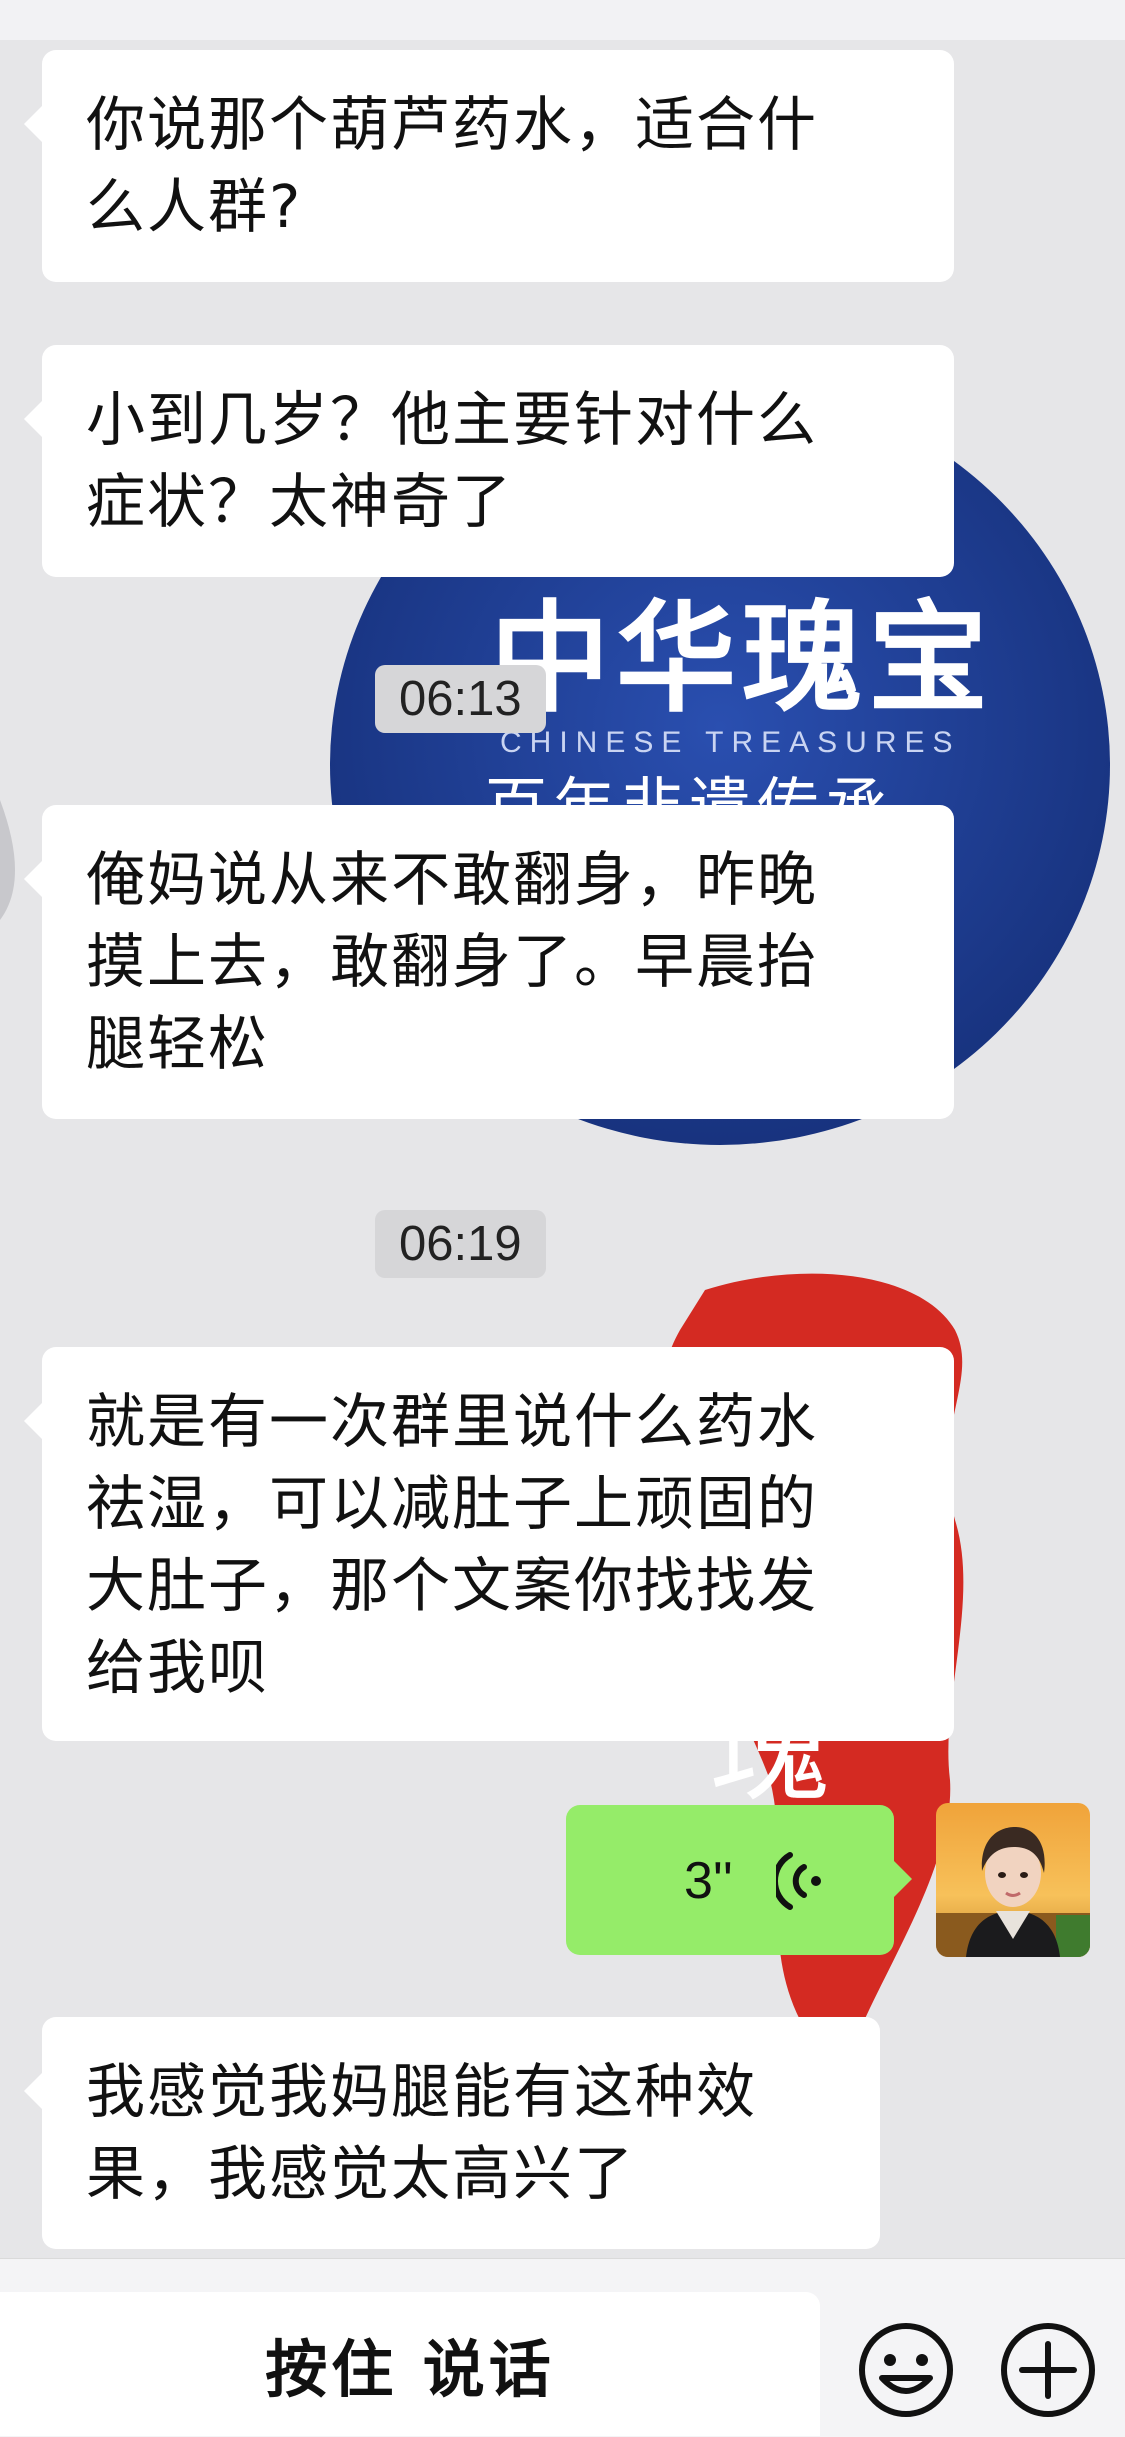 This screenshot has height=2437, width=1125. I want to click on plus-circle-icon, so click(1048, 2370).